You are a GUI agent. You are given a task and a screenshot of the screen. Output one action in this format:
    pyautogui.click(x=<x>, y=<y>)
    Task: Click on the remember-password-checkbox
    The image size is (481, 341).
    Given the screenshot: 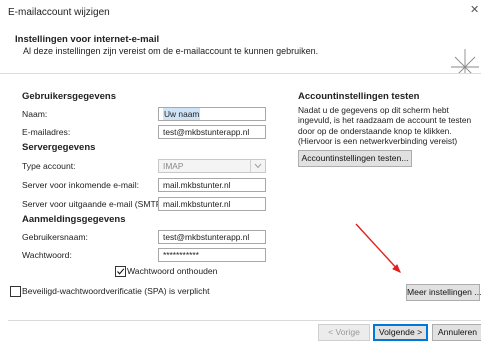 What is the action you would take?
    pyautogui.click(x=120, y=271)
    